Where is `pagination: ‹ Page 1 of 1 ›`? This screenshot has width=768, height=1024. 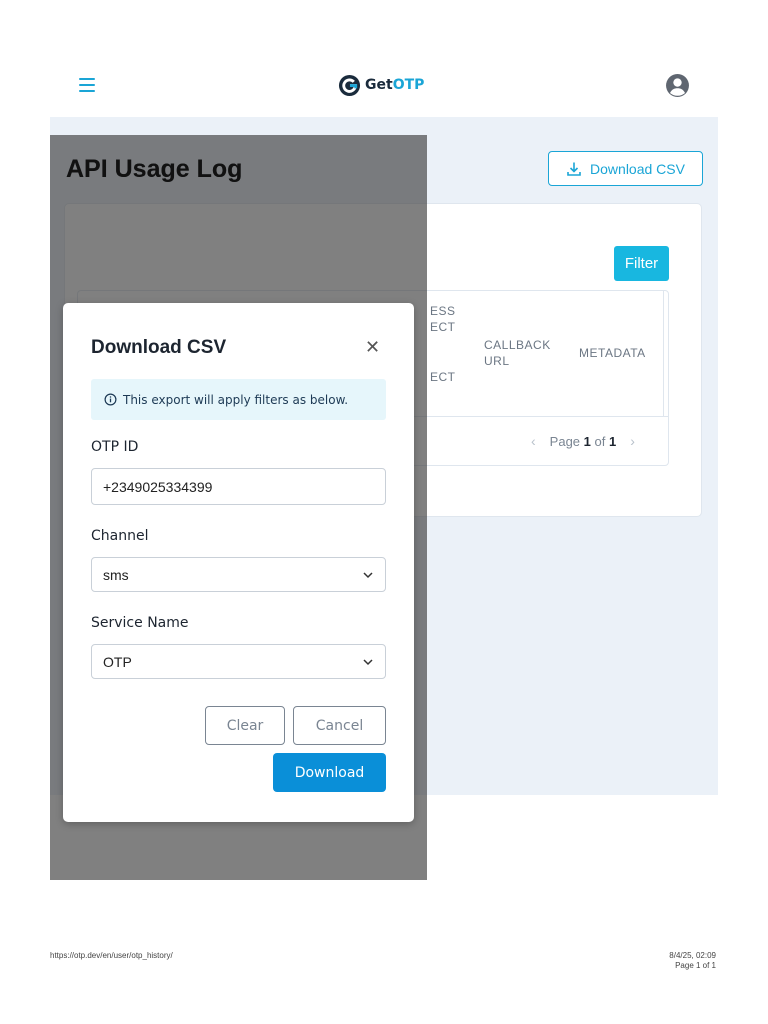
pagination: ‹ Page 1 of 1 › is located at coordinates (583, 441).